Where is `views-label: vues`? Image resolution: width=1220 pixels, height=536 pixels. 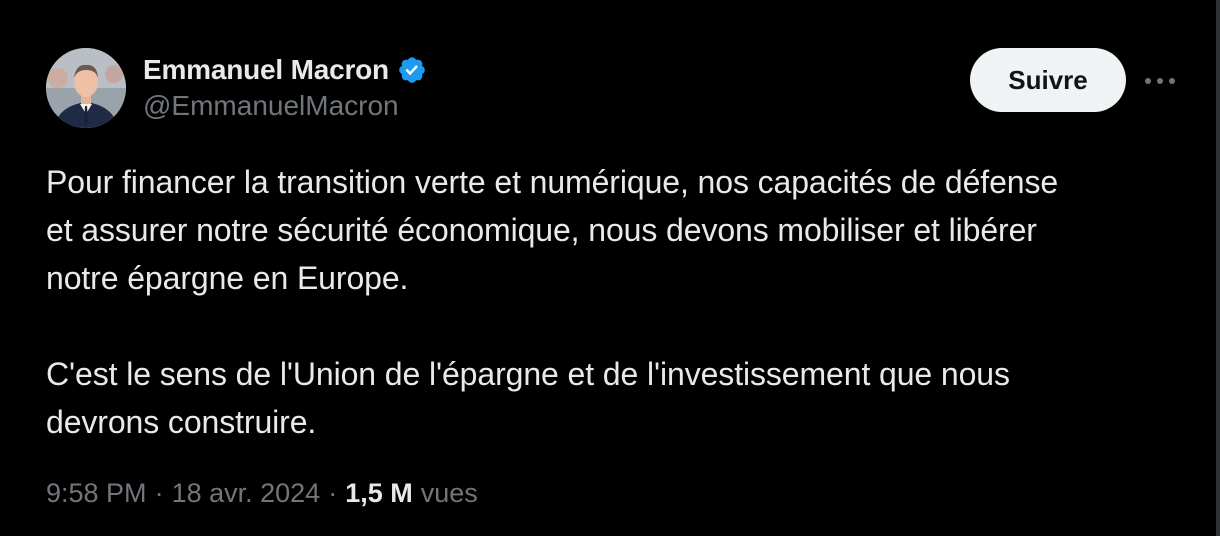 views-label: vues is located at coordinates (449, 493).